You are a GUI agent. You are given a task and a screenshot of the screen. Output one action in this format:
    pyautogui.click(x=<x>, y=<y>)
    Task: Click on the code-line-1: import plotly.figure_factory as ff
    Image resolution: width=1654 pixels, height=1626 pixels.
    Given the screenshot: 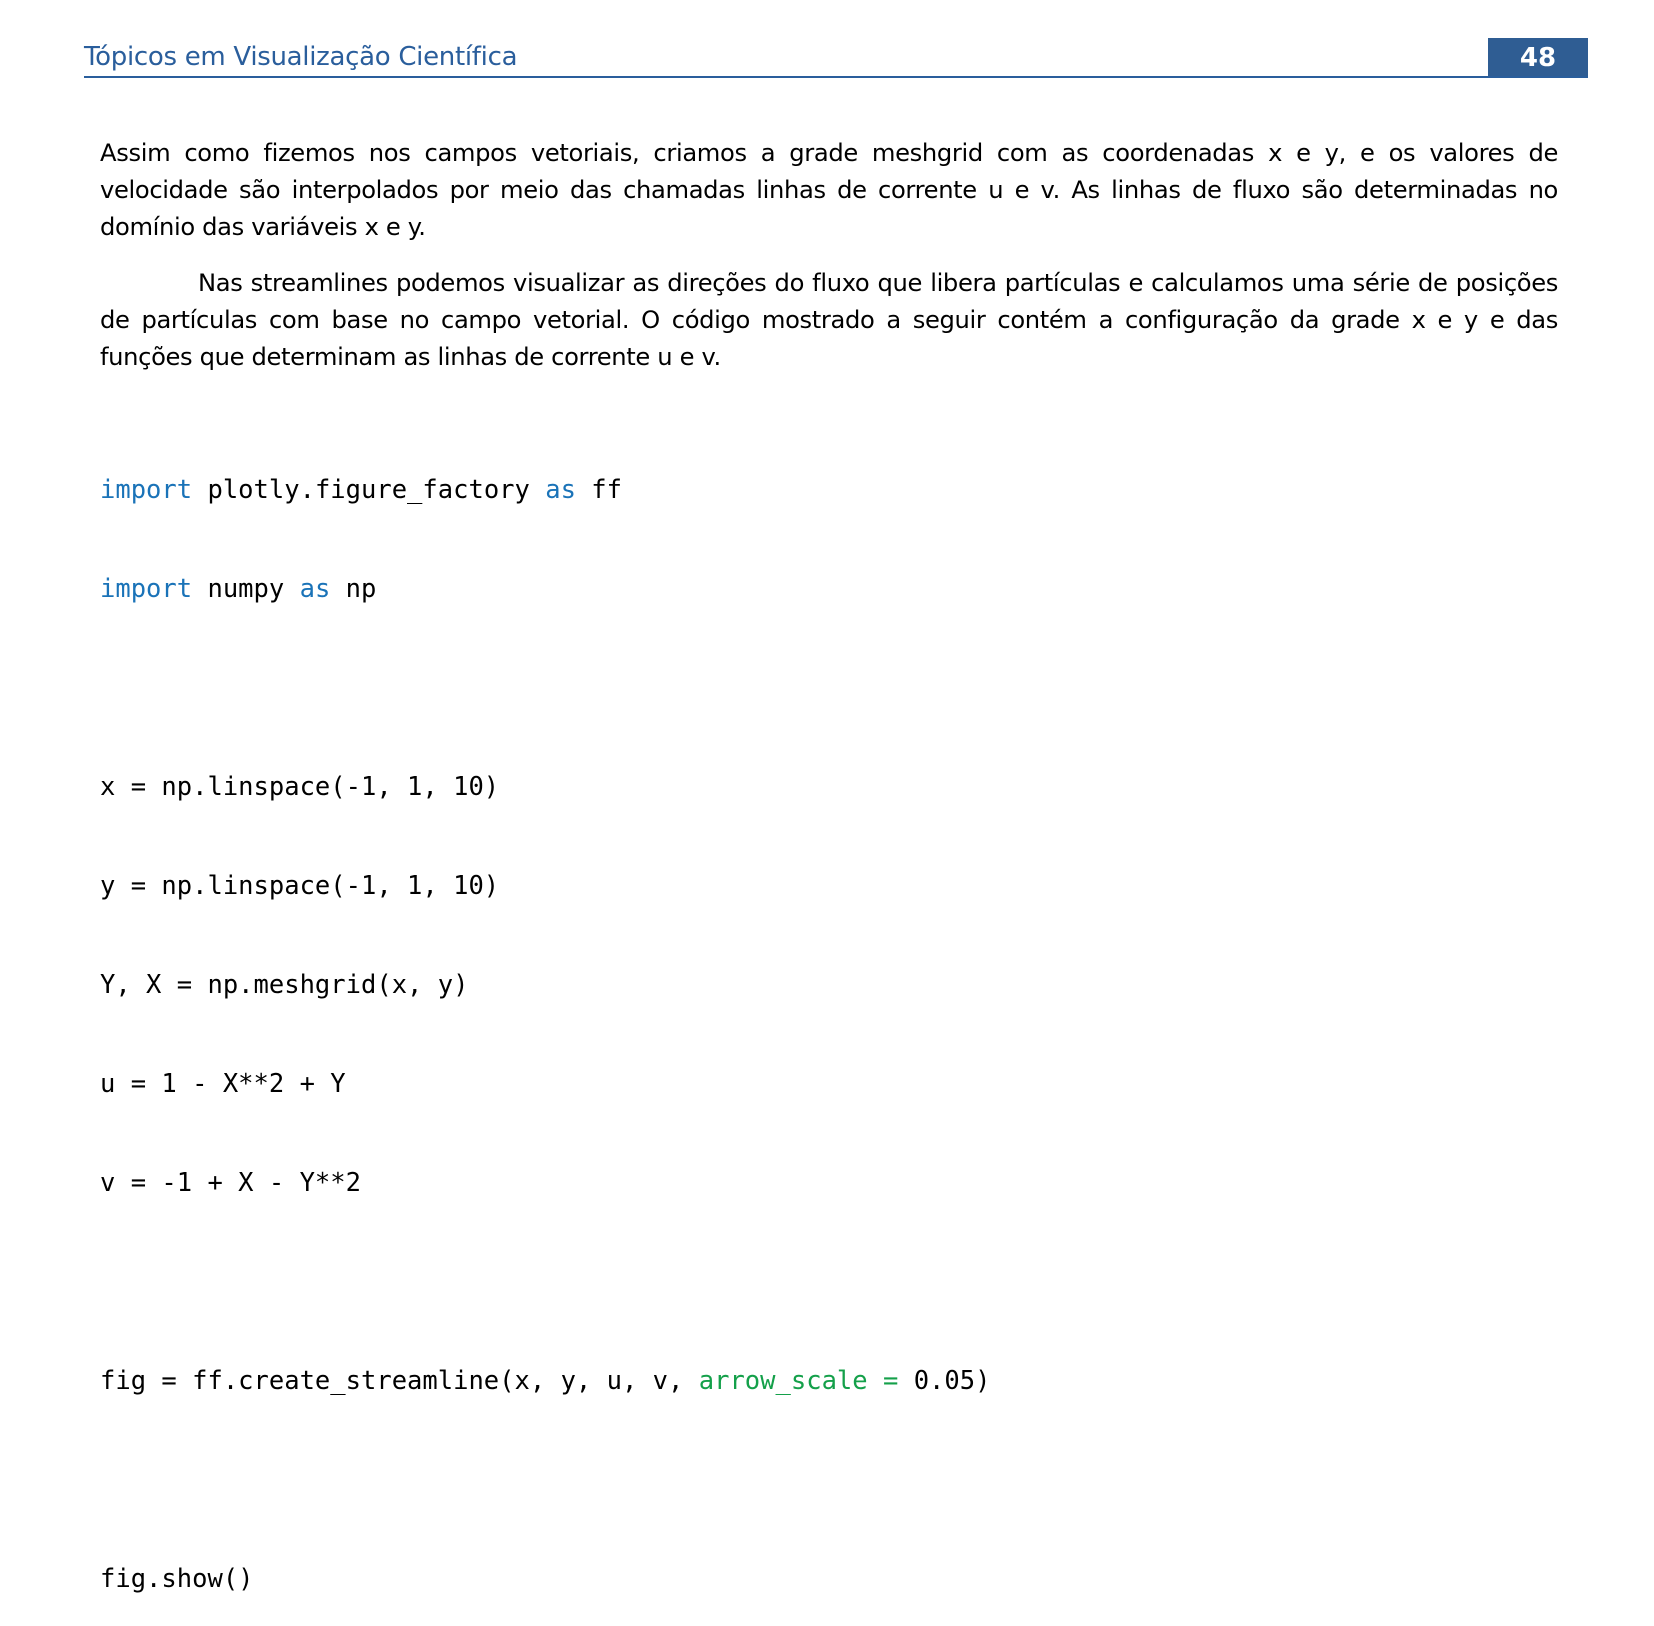 What is the action you would take?
    pyautogui.click(x=545, y=490)
    